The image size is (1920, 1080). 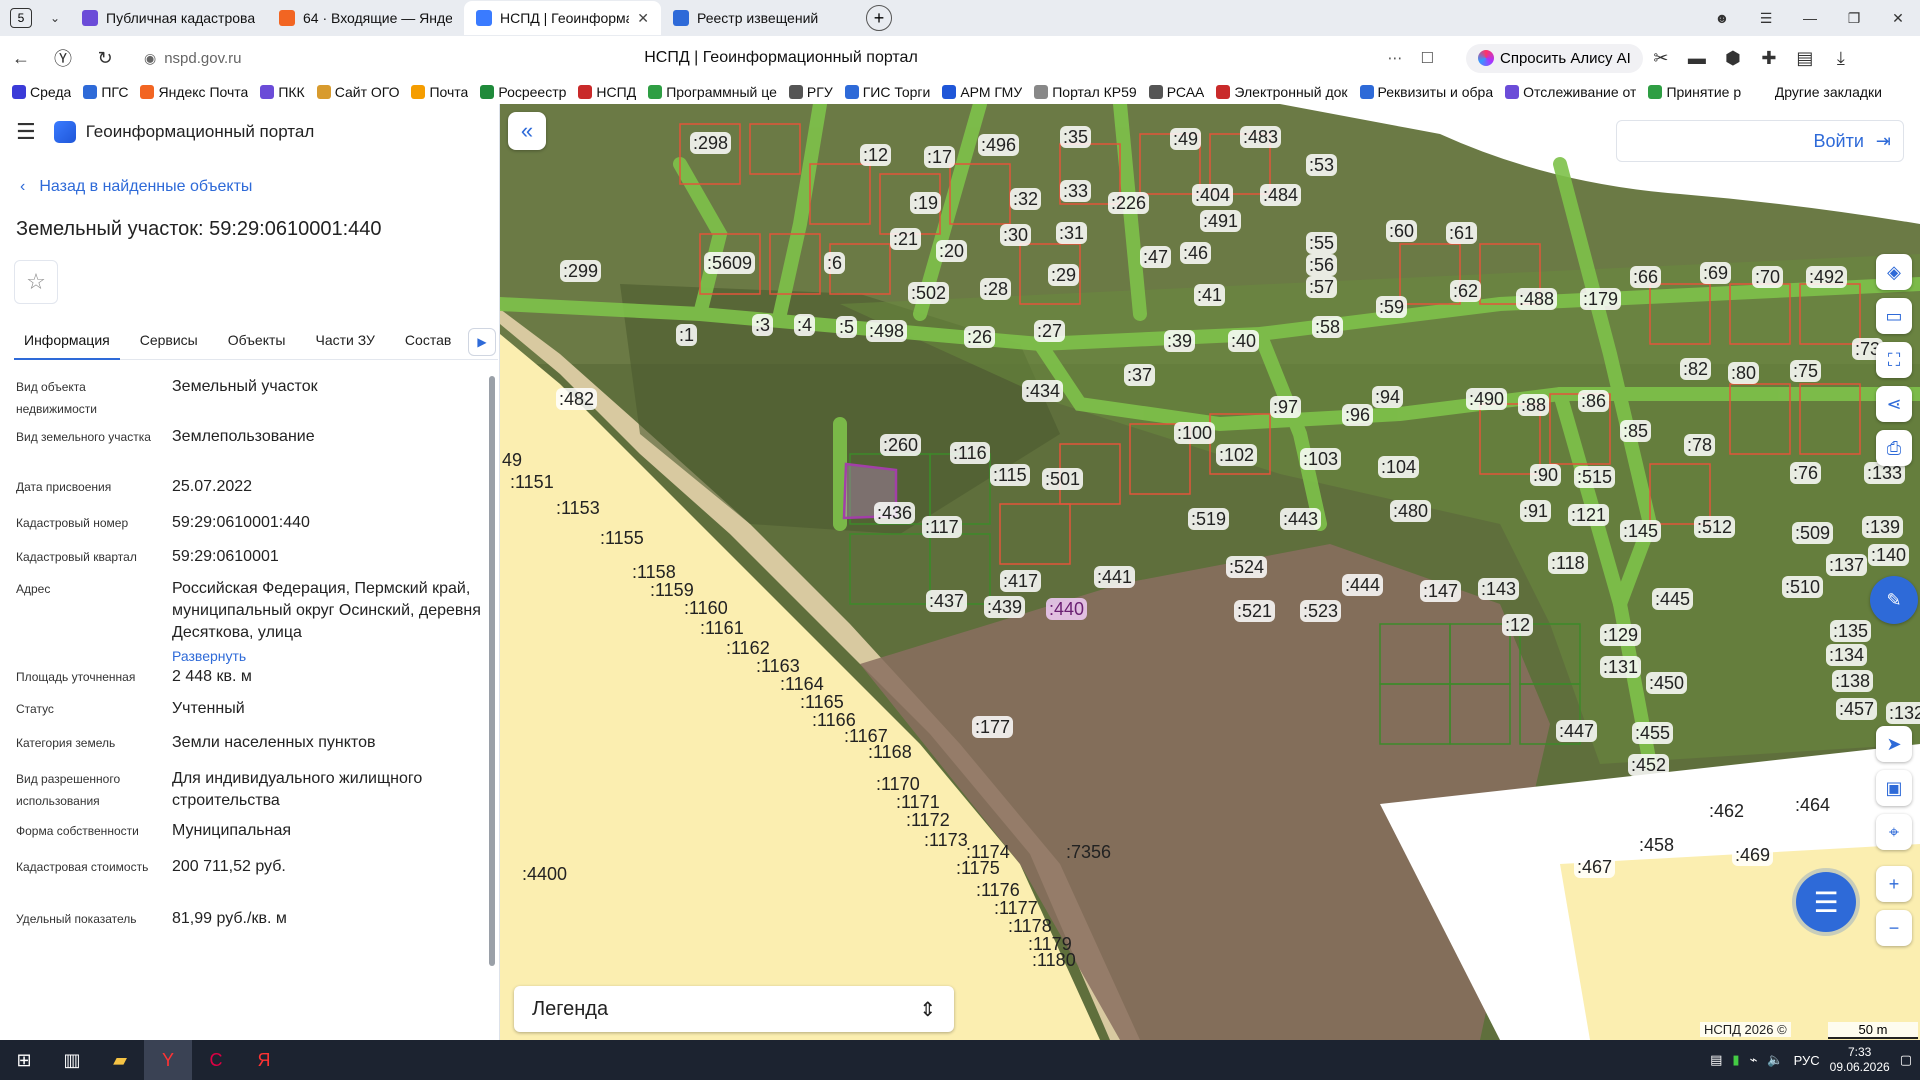 What do you see at coordinates (847, 327) in the screenshot?
I see `parcel-label: :5` at bounding box center [847, 327].